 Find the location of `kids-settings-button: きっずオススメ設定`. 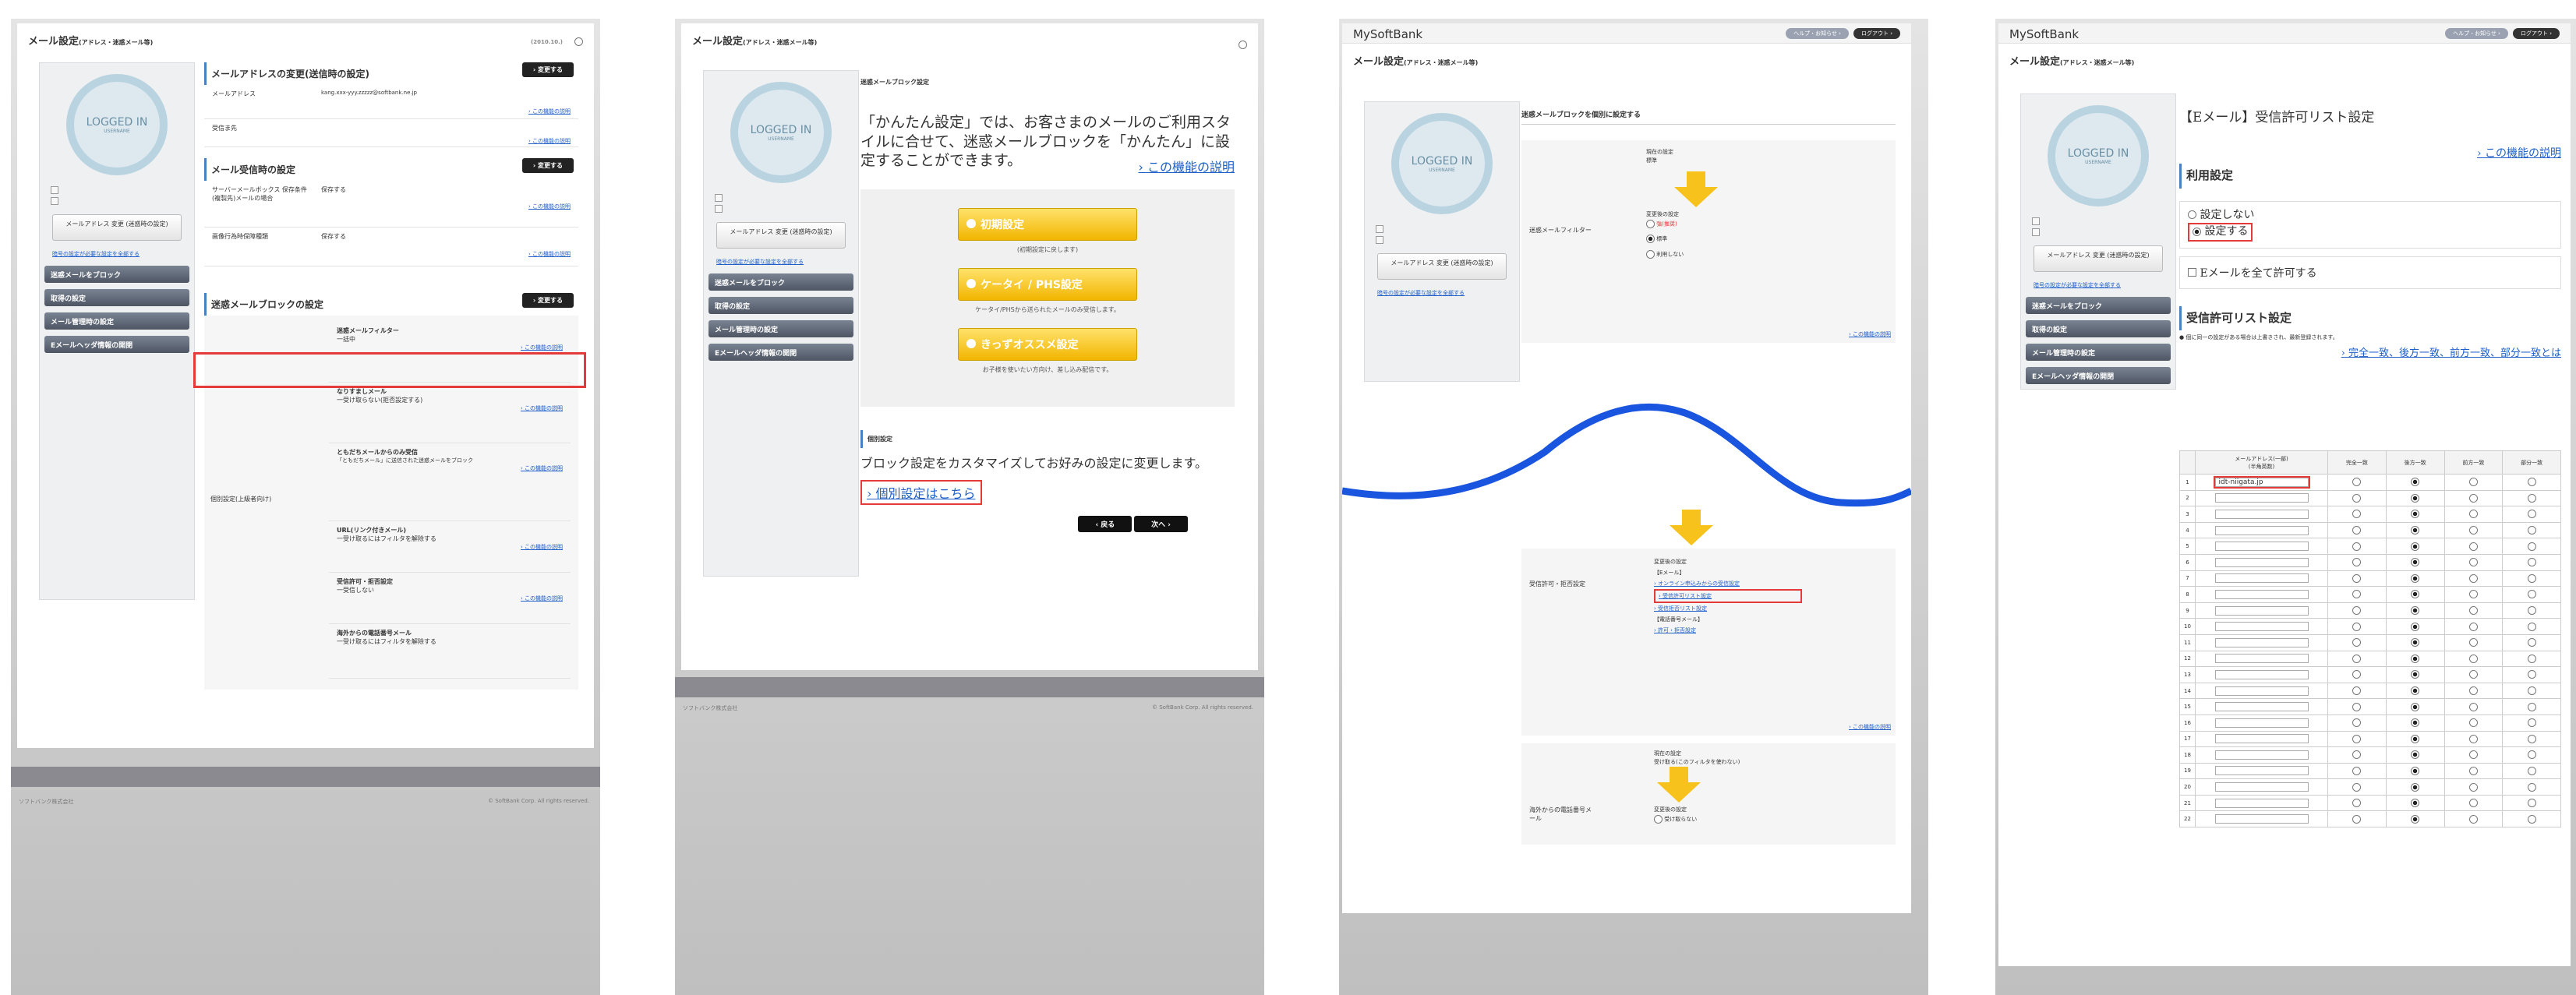

kids-settings-button: きっずオススメ設定 is located at coordinates (1047, 345).